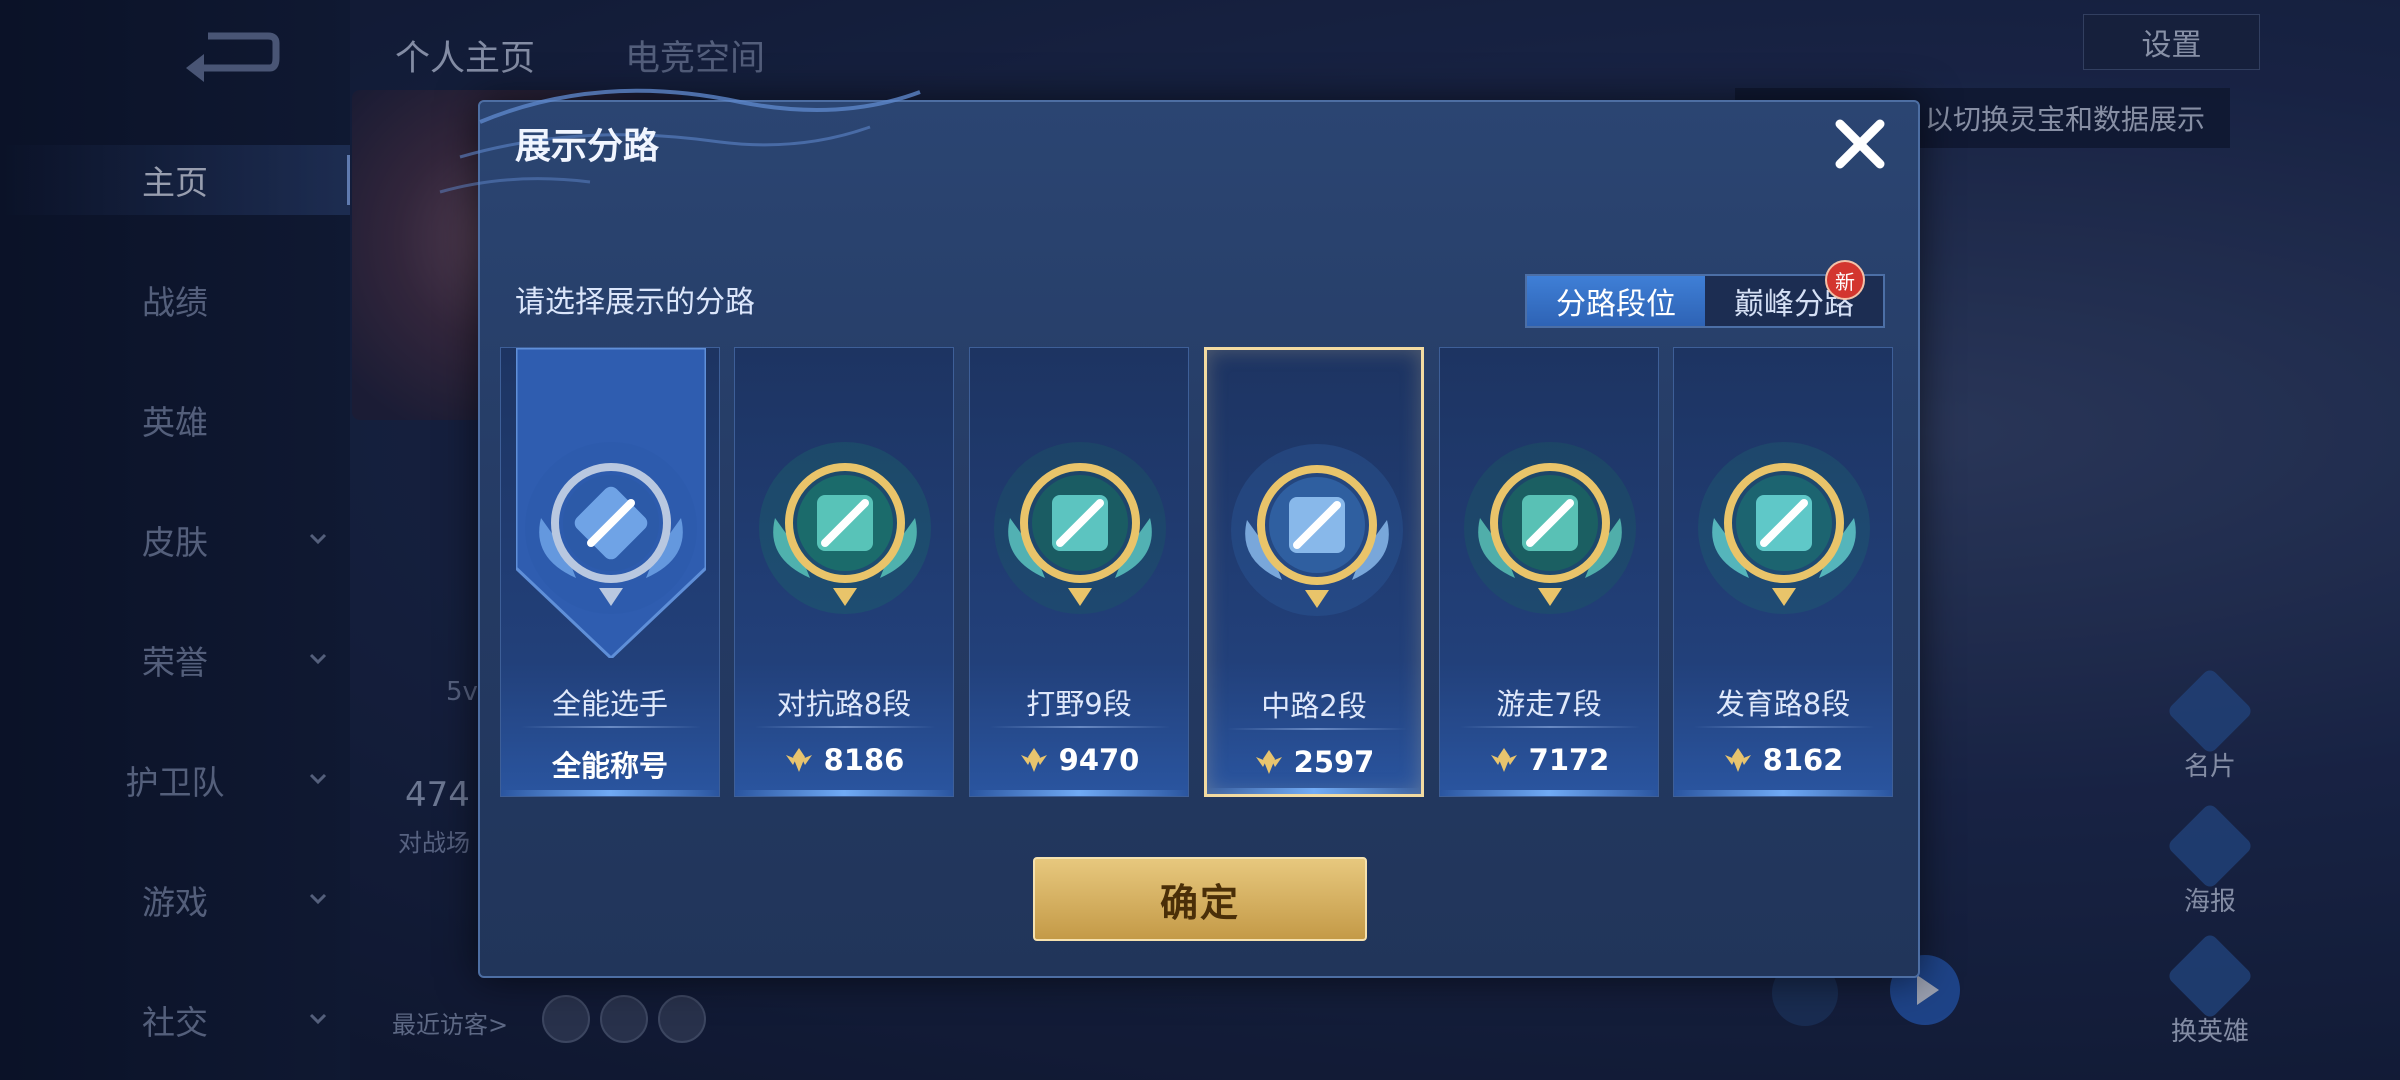  Describe the element at coordinates (1783, 704) in the screenshot. I see `lane-card-name: 发育路8段` at that location.